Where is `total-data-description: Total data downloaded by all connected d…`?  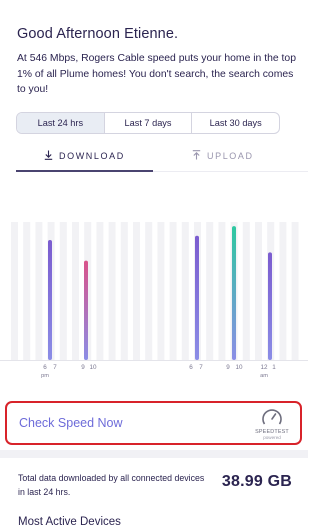
total-data-description: Total data downloaded by all connected d… is located at coordinates (111, 485).